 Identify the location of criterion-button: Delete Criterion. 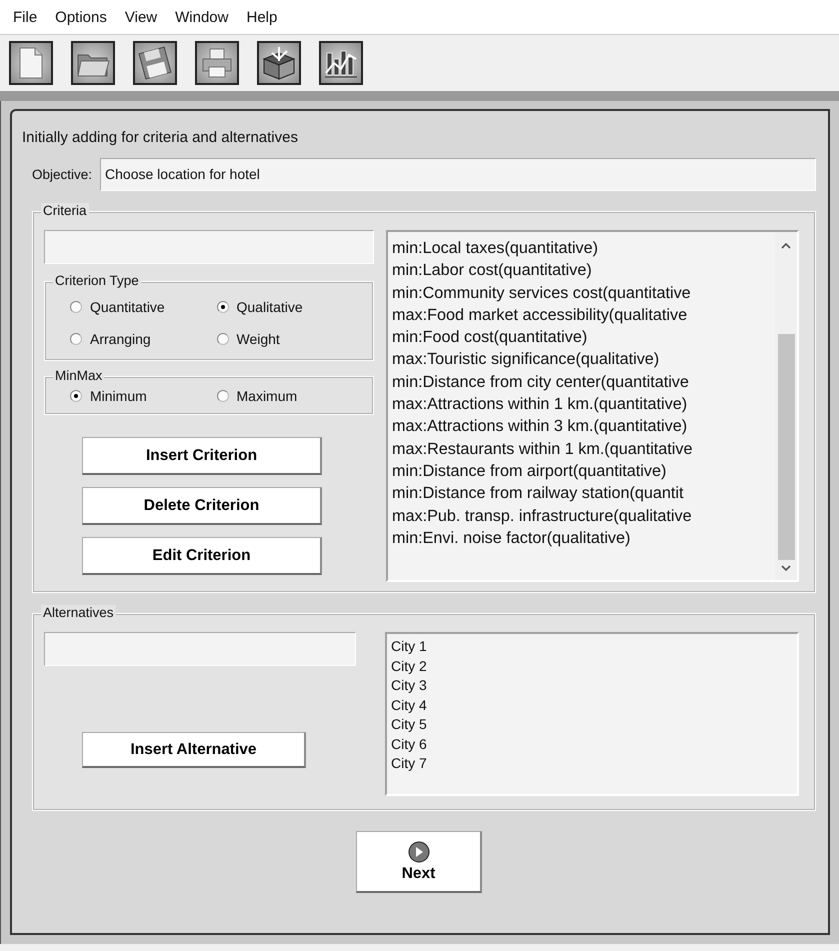
(202, 506).